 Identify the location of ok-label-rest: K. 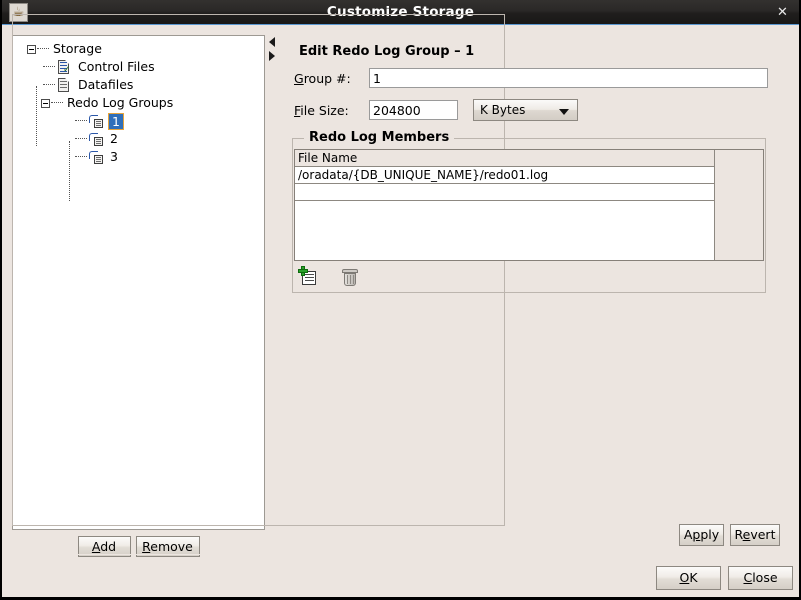
(693, 577).